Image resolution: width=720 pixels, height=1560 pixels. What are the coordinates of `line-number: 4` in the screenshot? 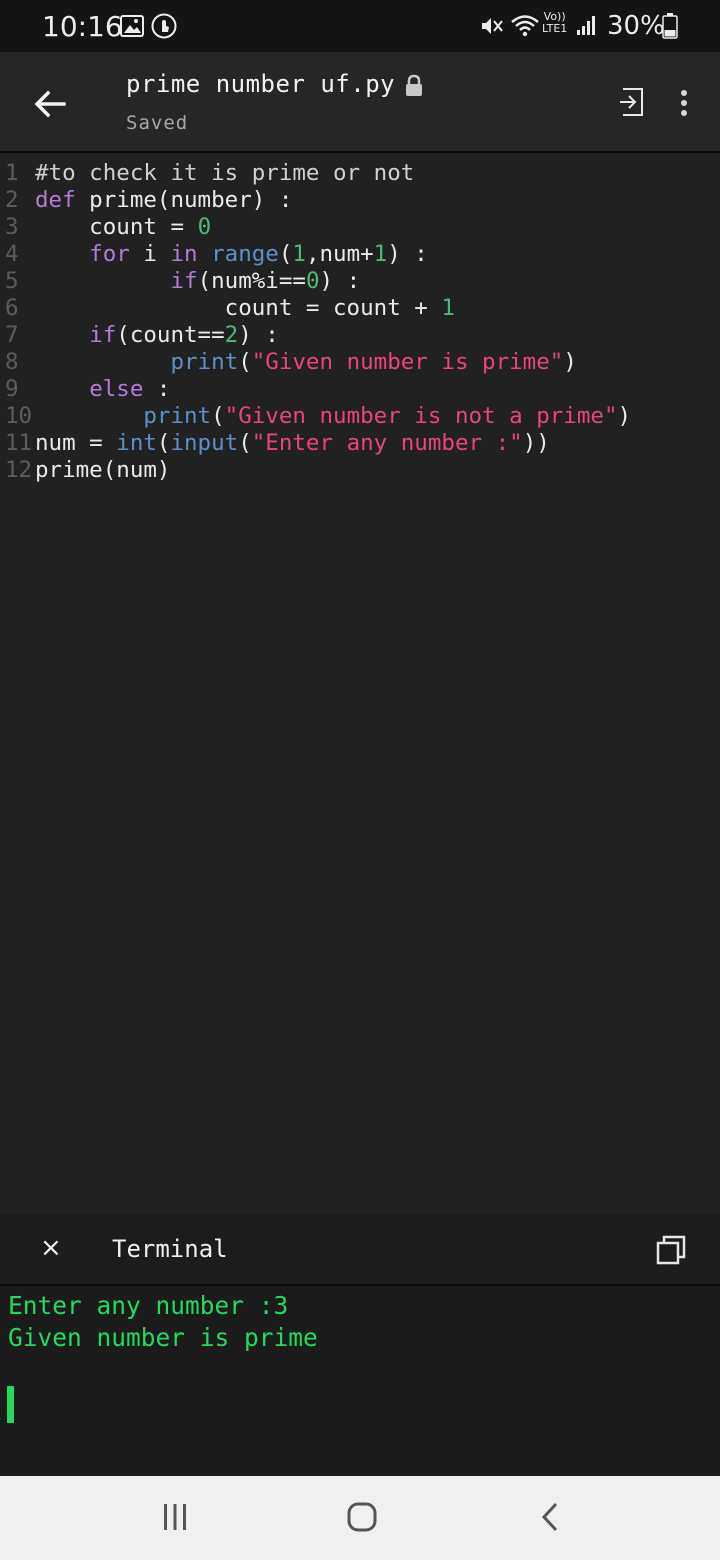 It's located at (12, 254).